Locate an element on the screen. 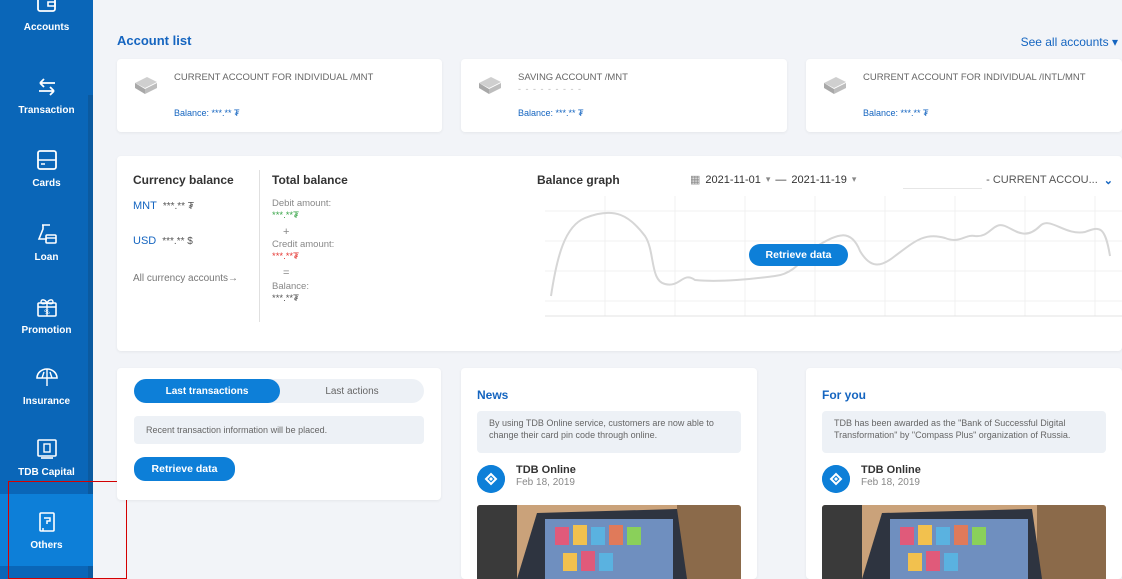  divider is located at coordinates (259, 246).